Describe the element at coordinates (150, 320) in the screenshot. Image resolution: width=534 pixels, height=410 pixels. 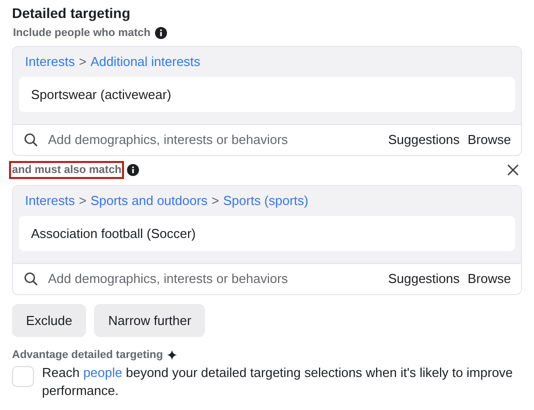
I see `action-button: Narrow further` at that location.